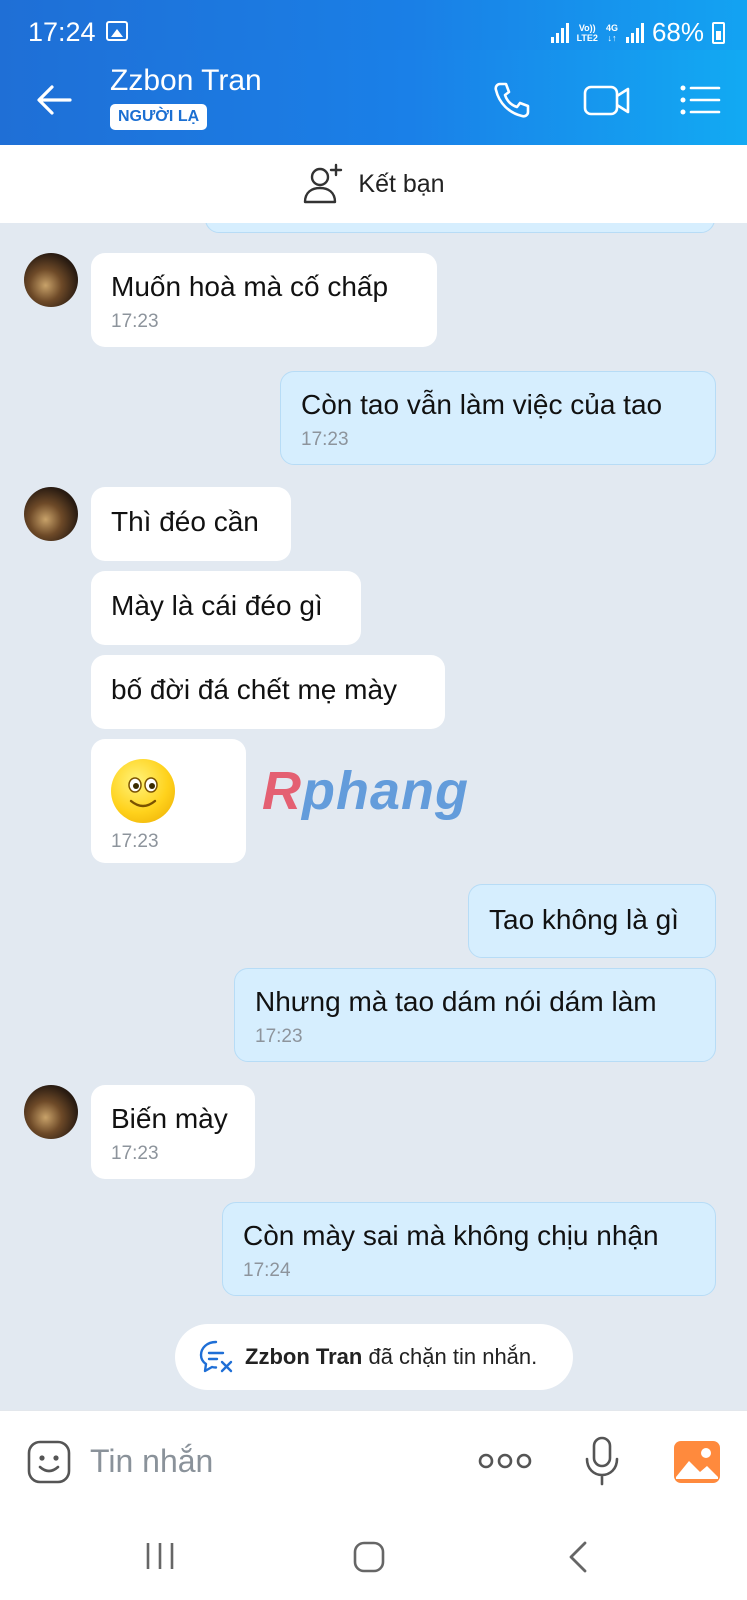 This screenshot has height=1600, width=747. What do you see at coordinates (159, 117) in the screenshot?
I see `stranger-badge: NGƯỜI LẠ` at bounding box center [159, 117].